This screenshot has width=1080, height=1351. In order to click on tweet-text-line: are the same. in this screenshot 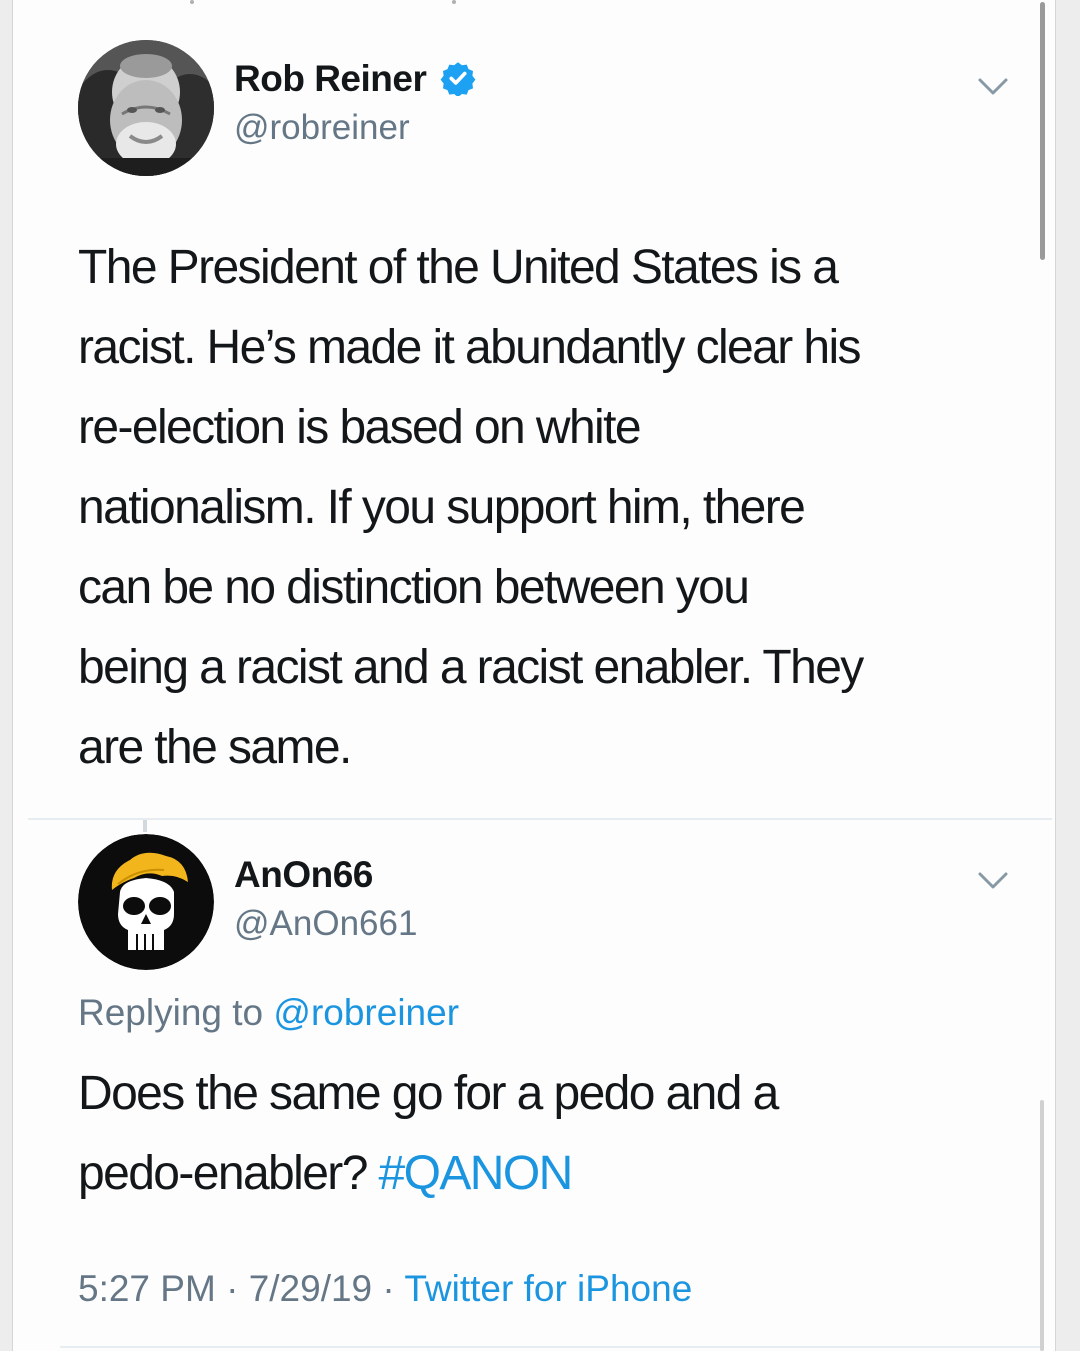, I will do `click(215, 747)`.